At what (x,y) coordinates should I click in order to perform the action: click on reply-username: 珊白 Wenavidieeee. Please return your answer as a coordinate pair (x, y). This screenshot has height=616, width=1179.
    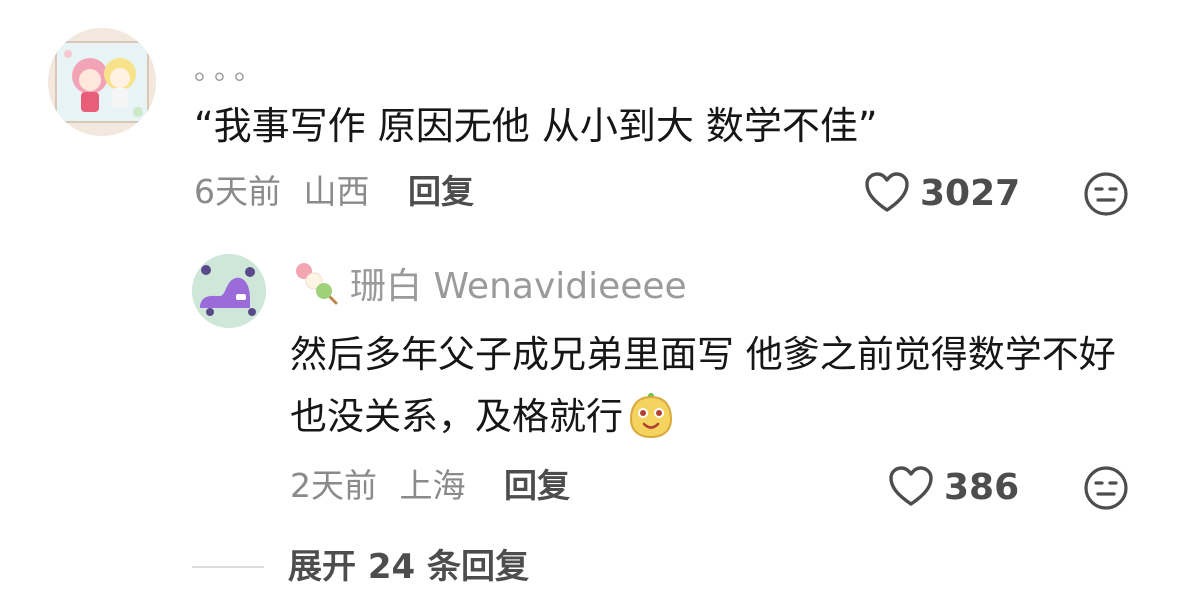
    Looking at the image, I should click on (518, 283).